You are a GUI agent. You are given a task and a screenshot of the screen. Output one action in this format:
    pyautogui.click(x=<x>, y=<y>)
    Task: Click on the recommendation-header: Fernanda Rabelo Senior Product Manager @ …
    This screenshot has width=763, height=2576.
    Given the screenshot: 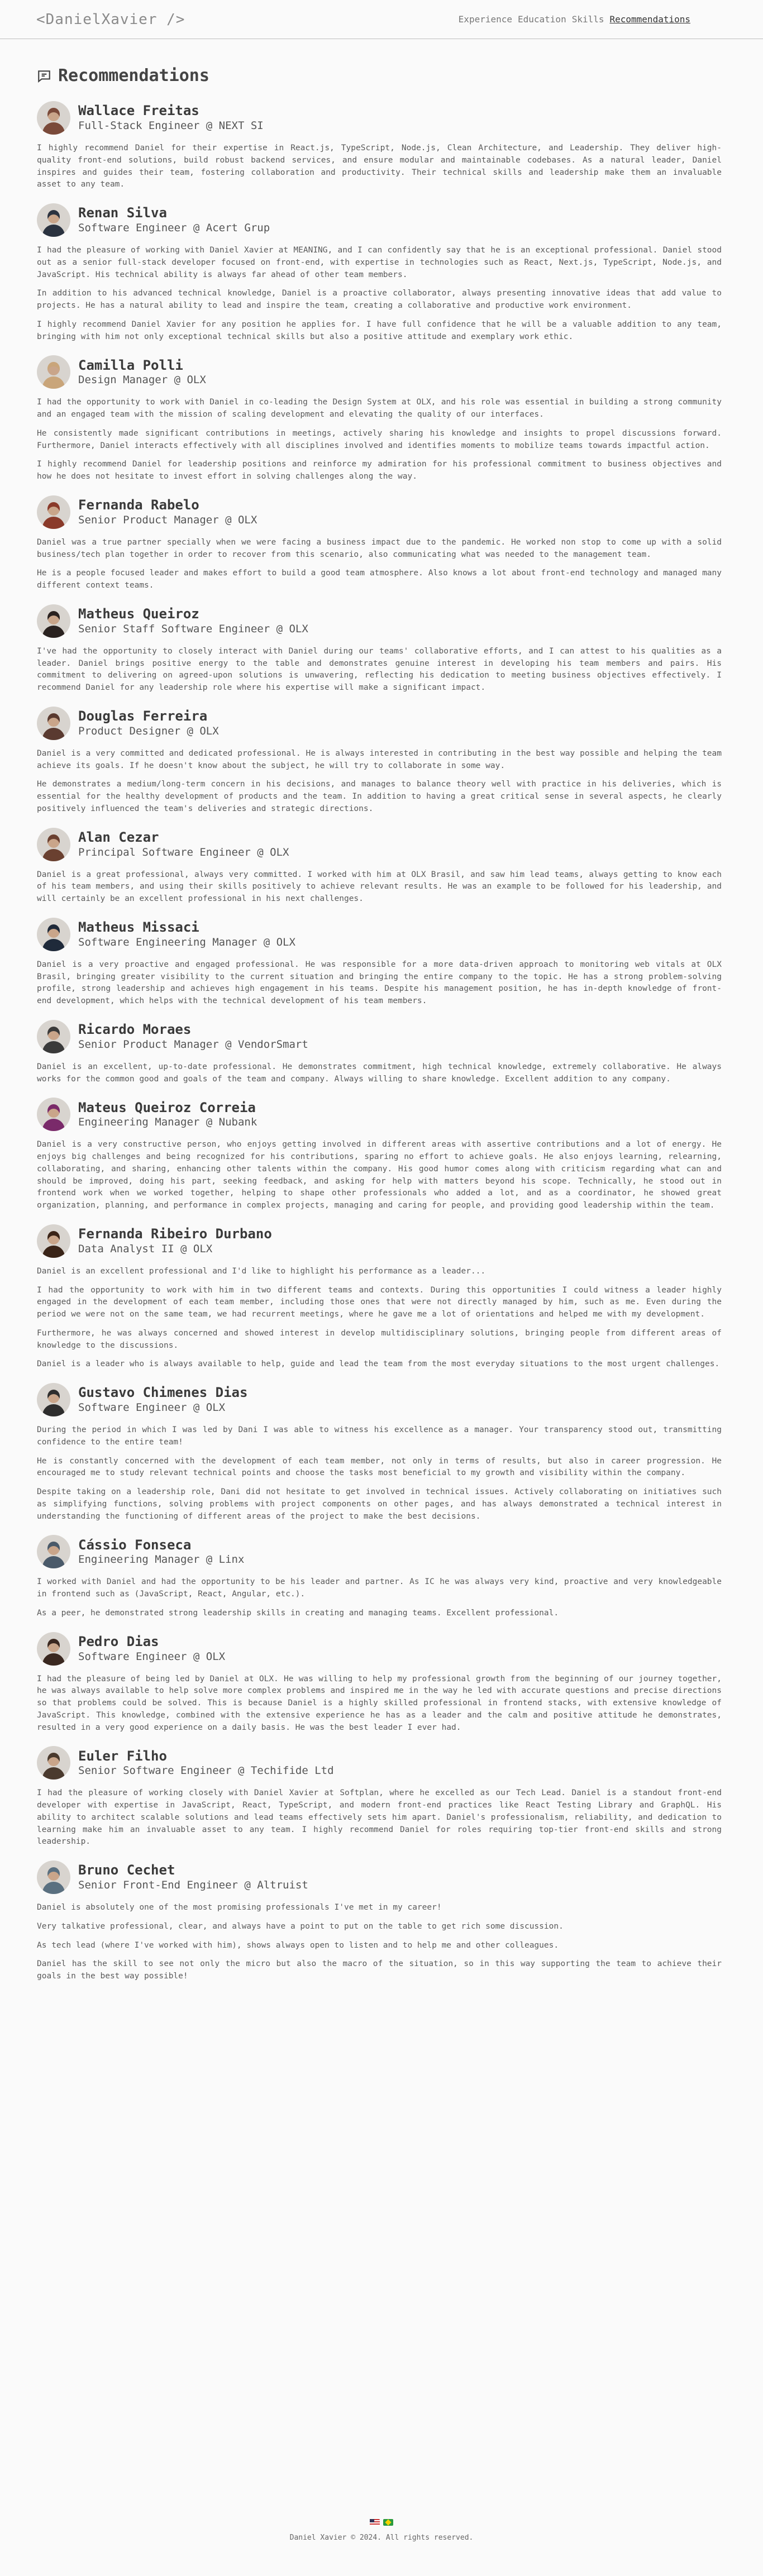 What is the action you would take?
    pyautogui.click(x=379, y=512)
    